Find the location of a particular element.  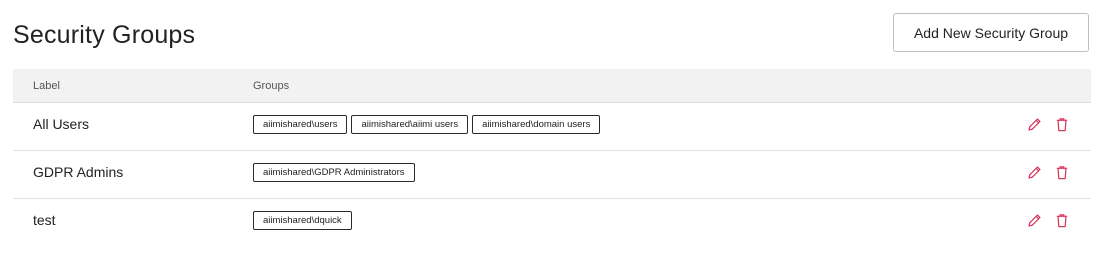

group-tag: aiimishared\GDPR Administrators is located at coordinates (334, 172).